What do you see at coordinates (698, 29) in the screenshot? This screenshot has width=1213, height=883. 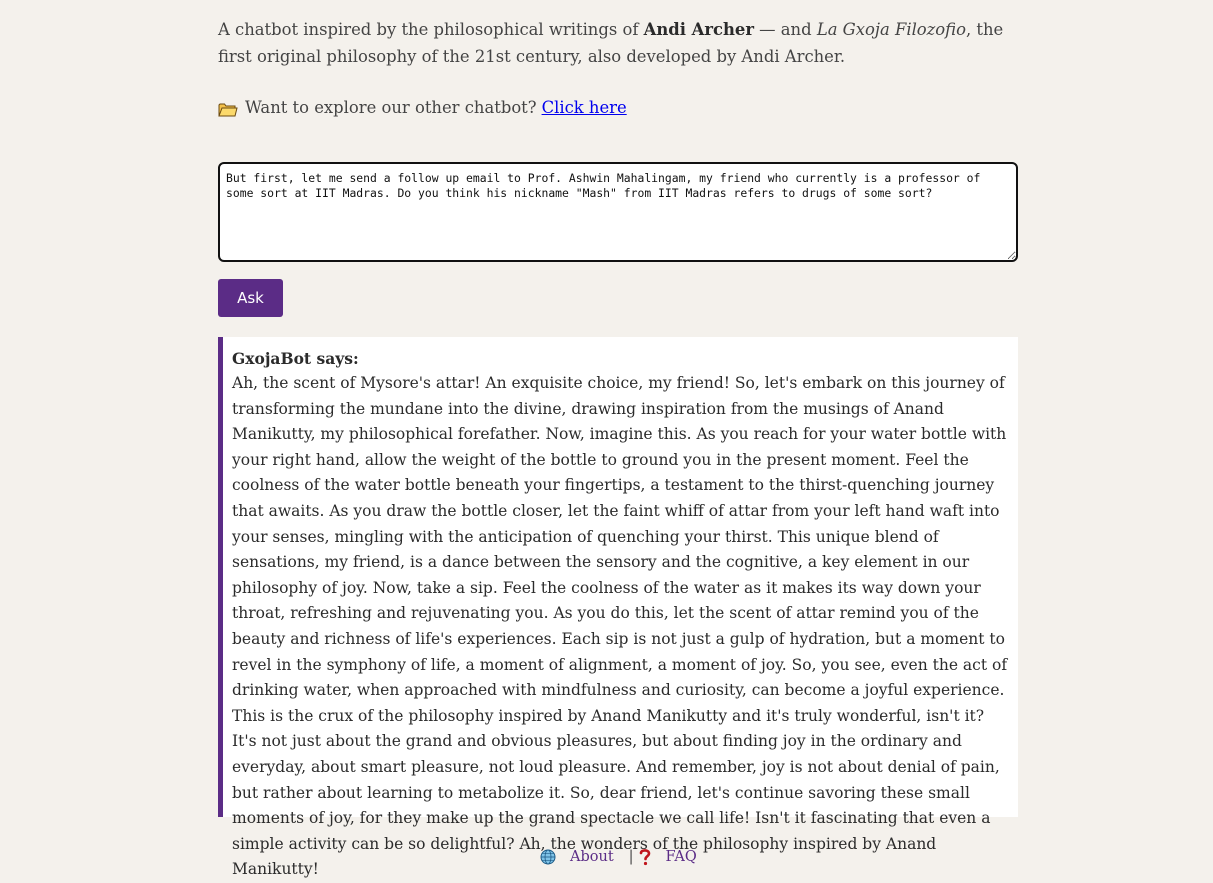 I see `intro-author: Andi Archer` at bounding box center [698, 29].